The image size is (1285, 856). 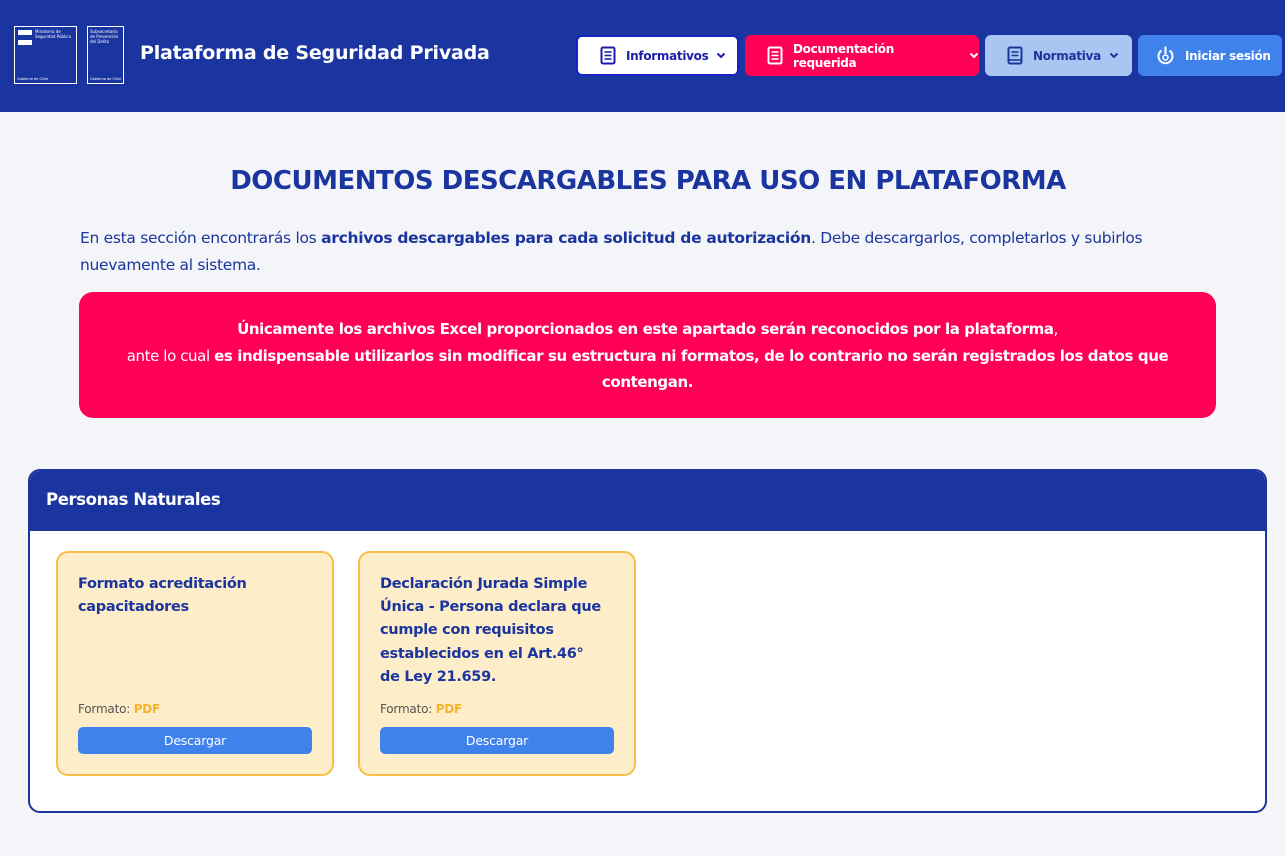 What do you see at coordinates (1056, 329) in the screenshot?
I see `alert-line1-post: ,` at bounding box center [1056, 329].